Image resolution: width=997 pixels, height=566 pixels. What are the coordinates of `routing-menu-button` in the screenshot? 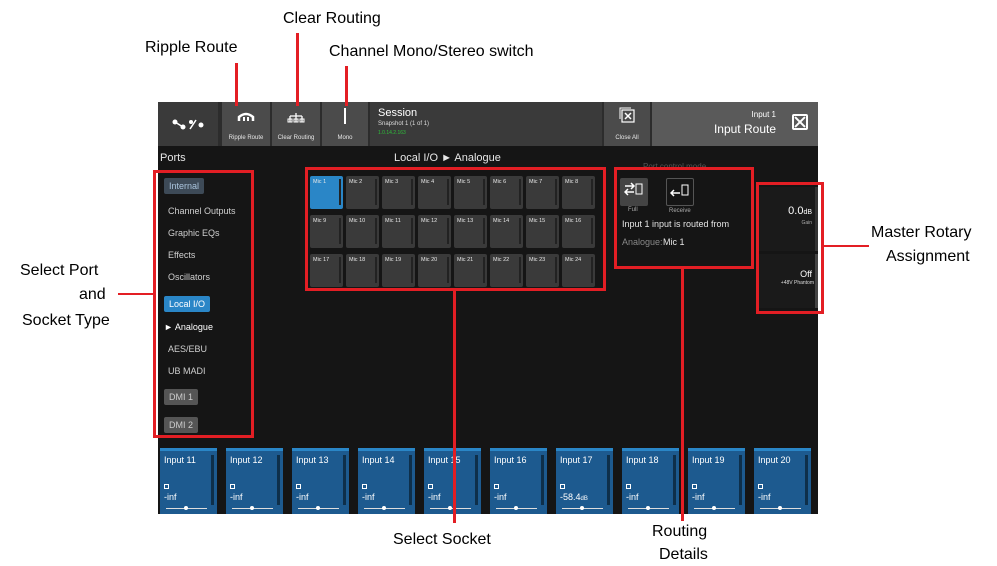 It's located at (188, 124).